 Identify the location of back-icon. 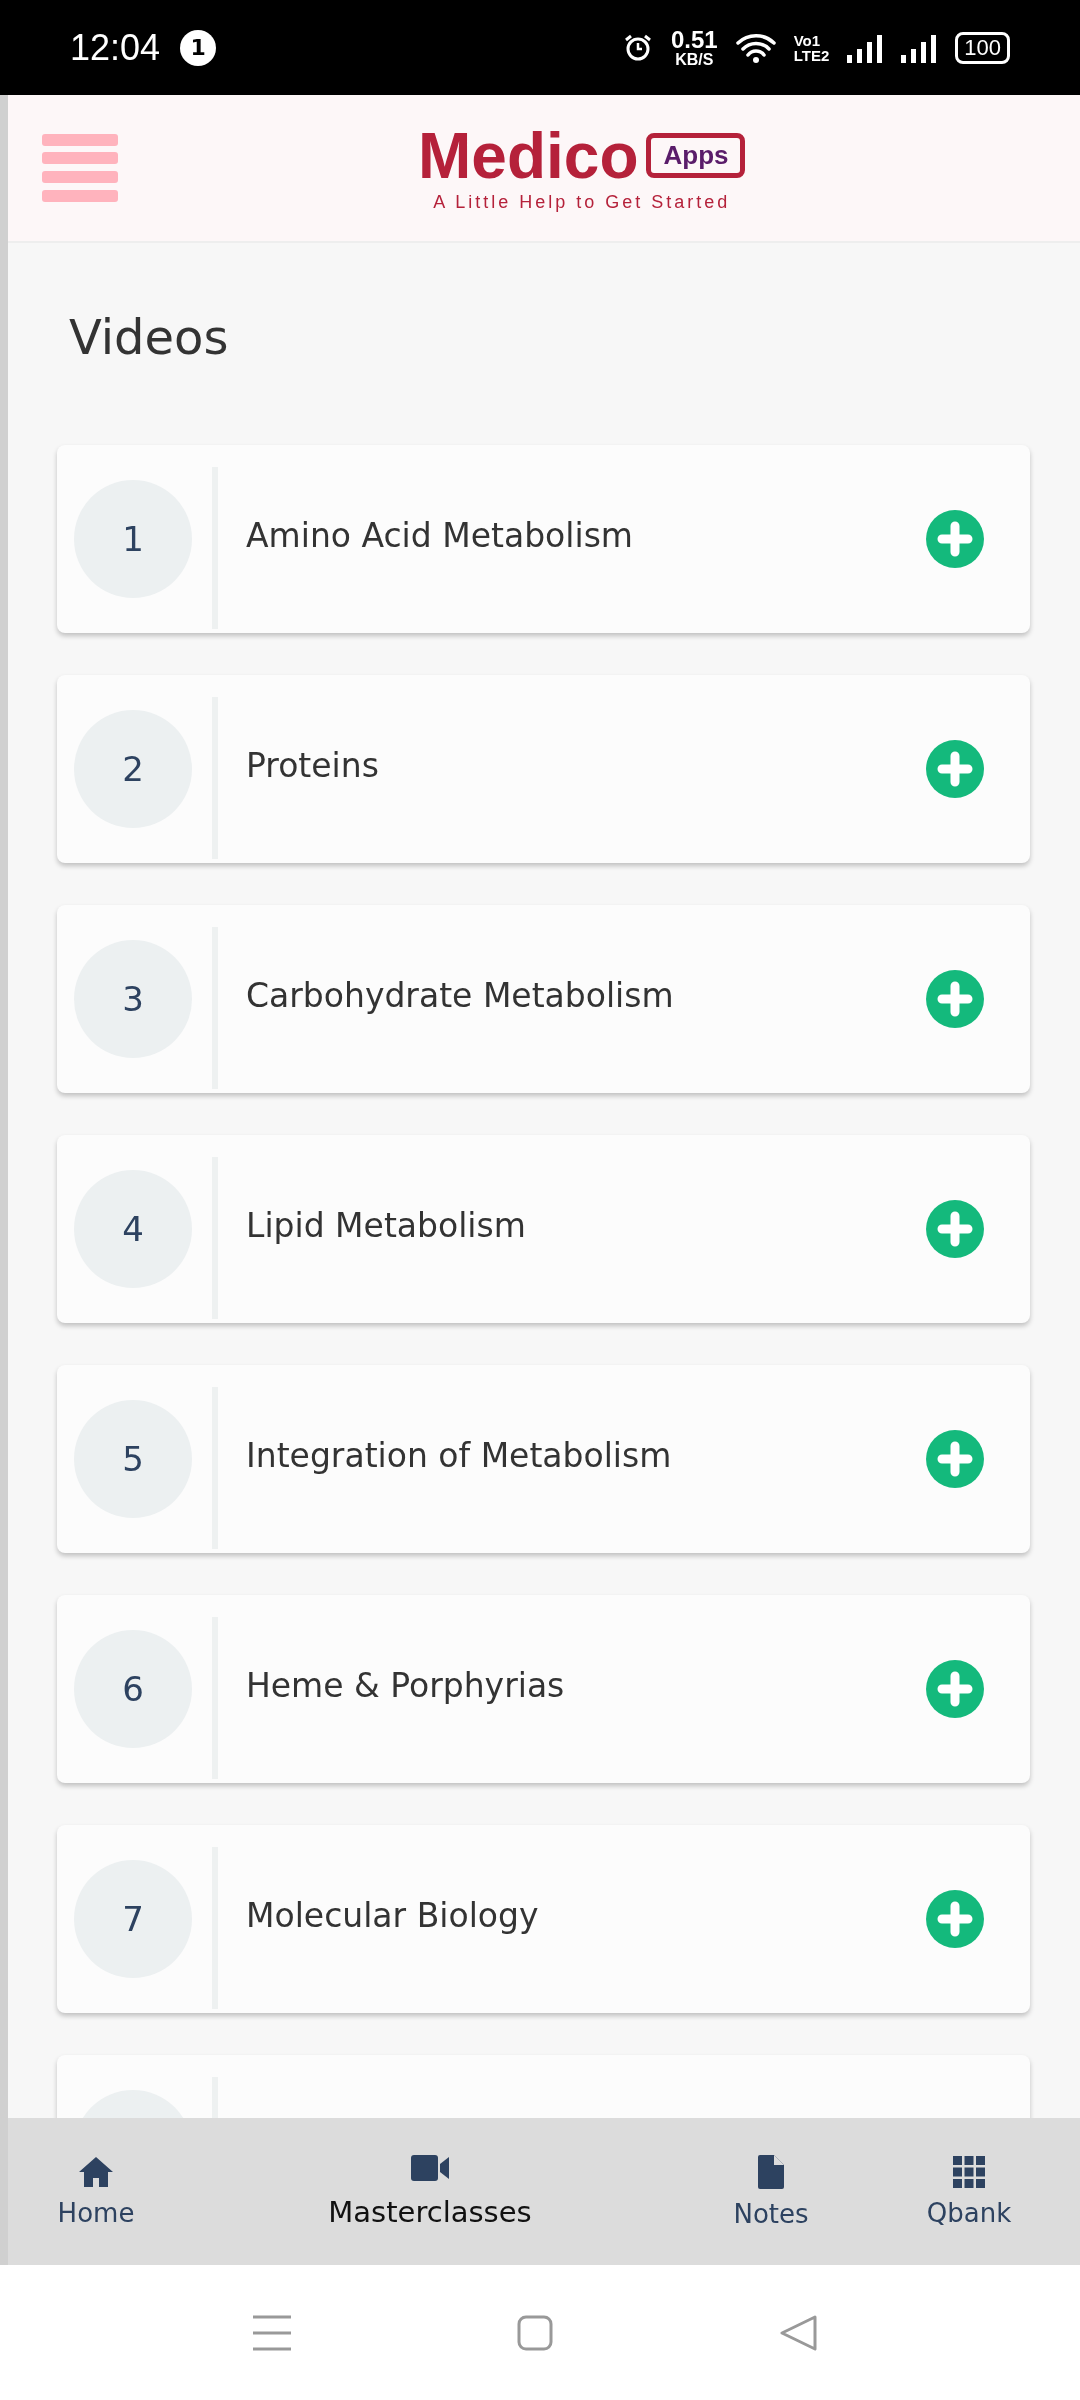
(798, 2332).